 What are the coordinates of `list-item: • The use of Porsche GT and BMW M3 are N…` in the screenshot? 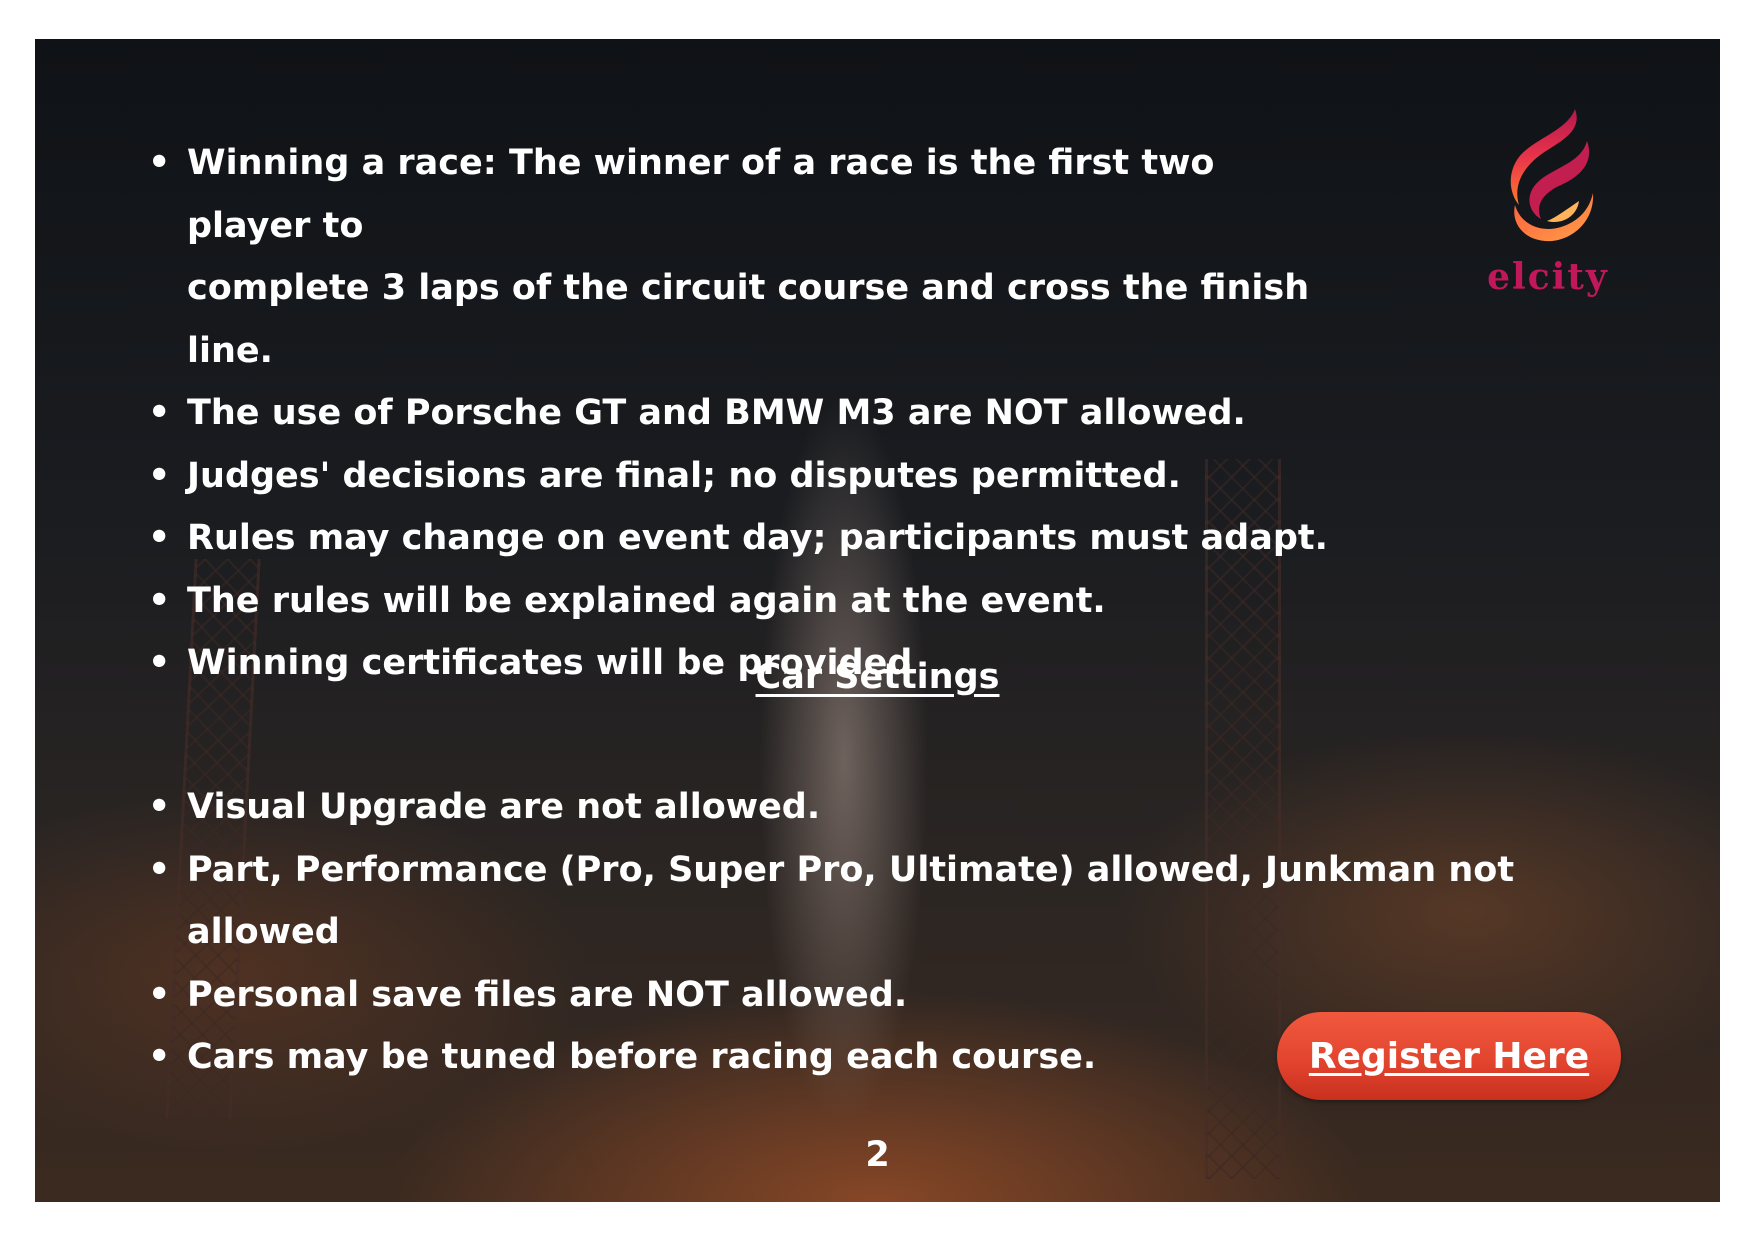 It's located at (690, 413).